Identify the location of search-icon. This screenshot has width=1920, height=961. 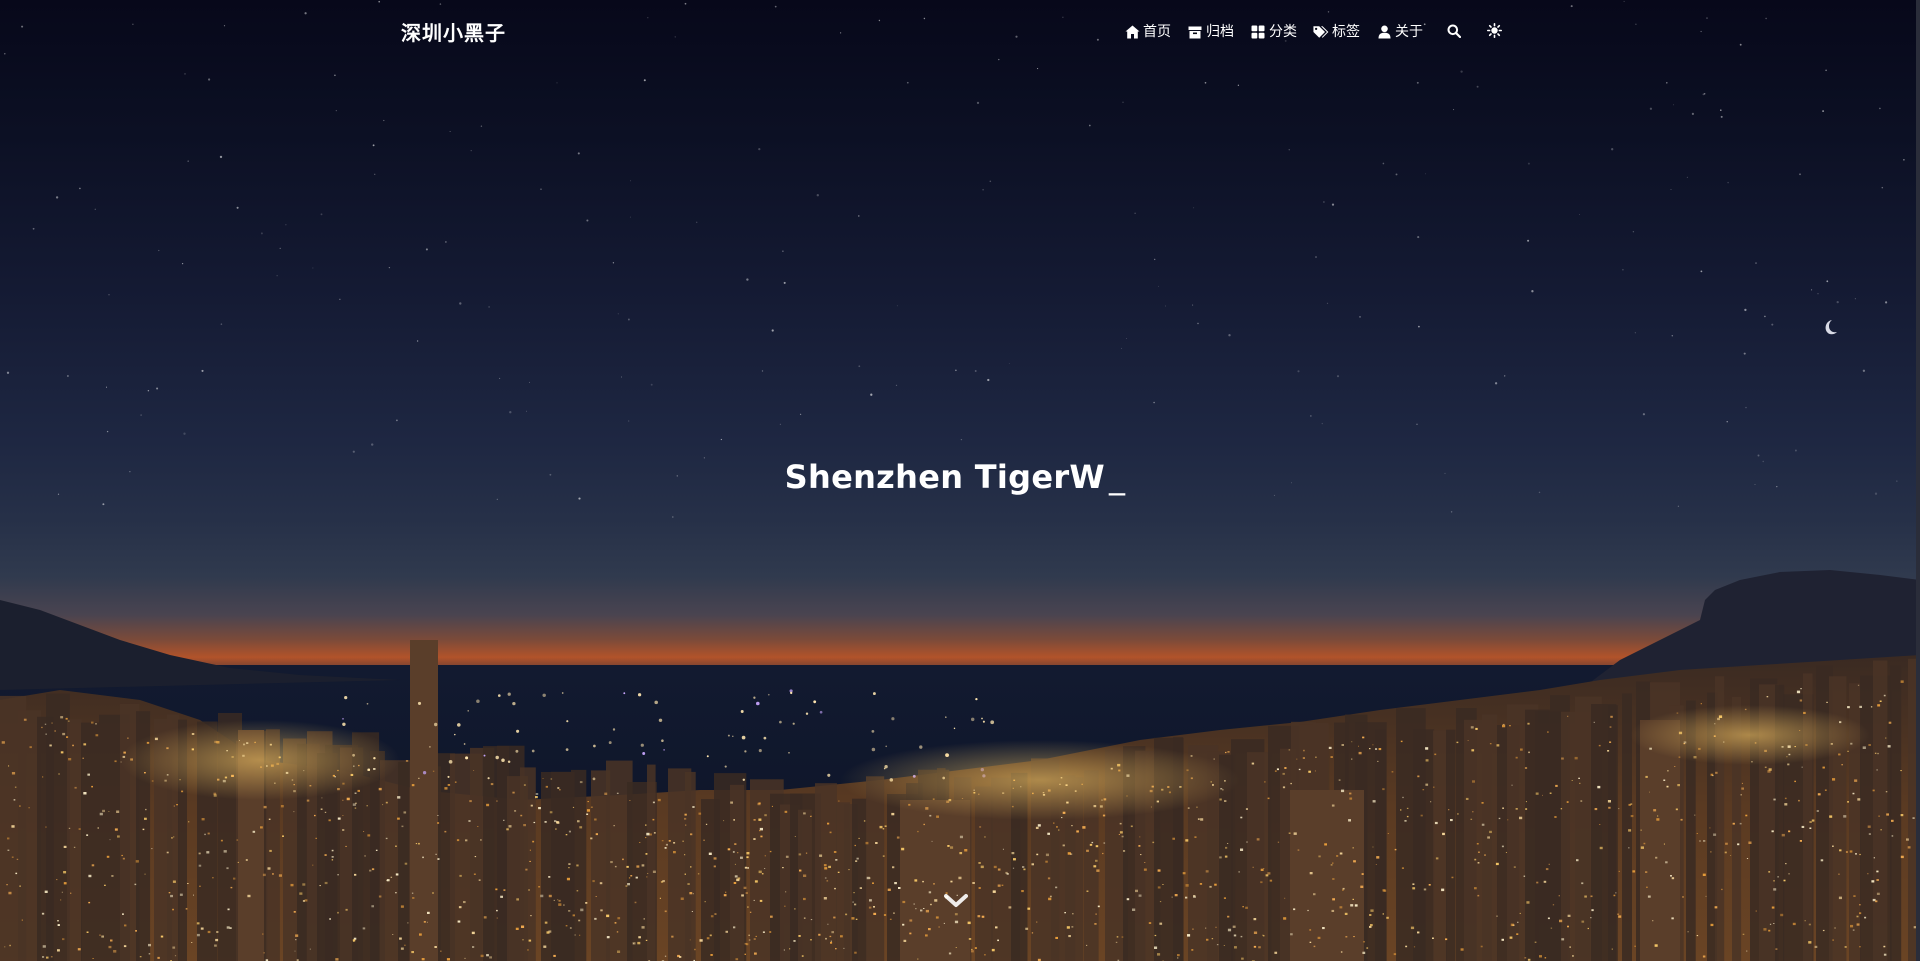
(1454, 32).